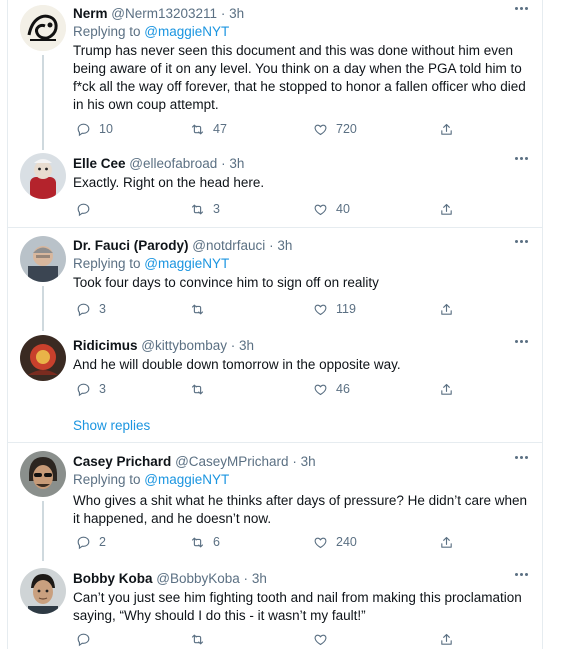 Image resolution: width=571 pixels, height=649 pixels. I want to click on retweet-button: 47, so click(208, 129).